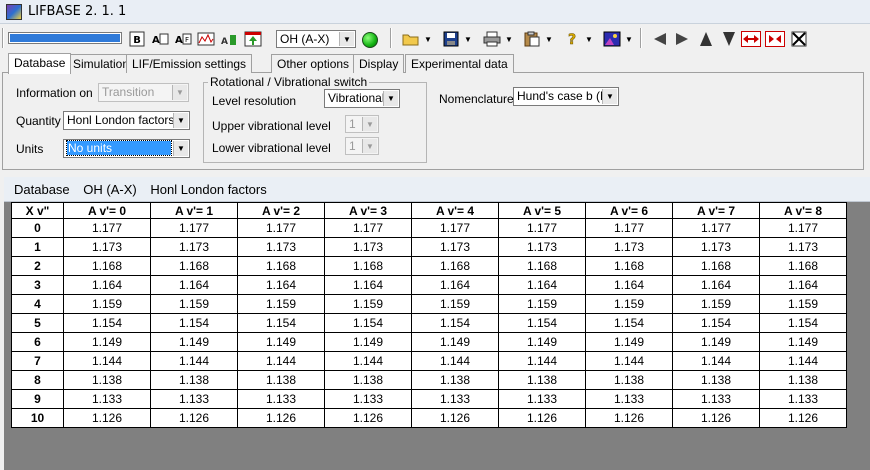 The width and height of the screenshot is (870, 470). Describe the element at coordinates (660, 39) in the screenshot. I see `arrow-left-icon` at that location.